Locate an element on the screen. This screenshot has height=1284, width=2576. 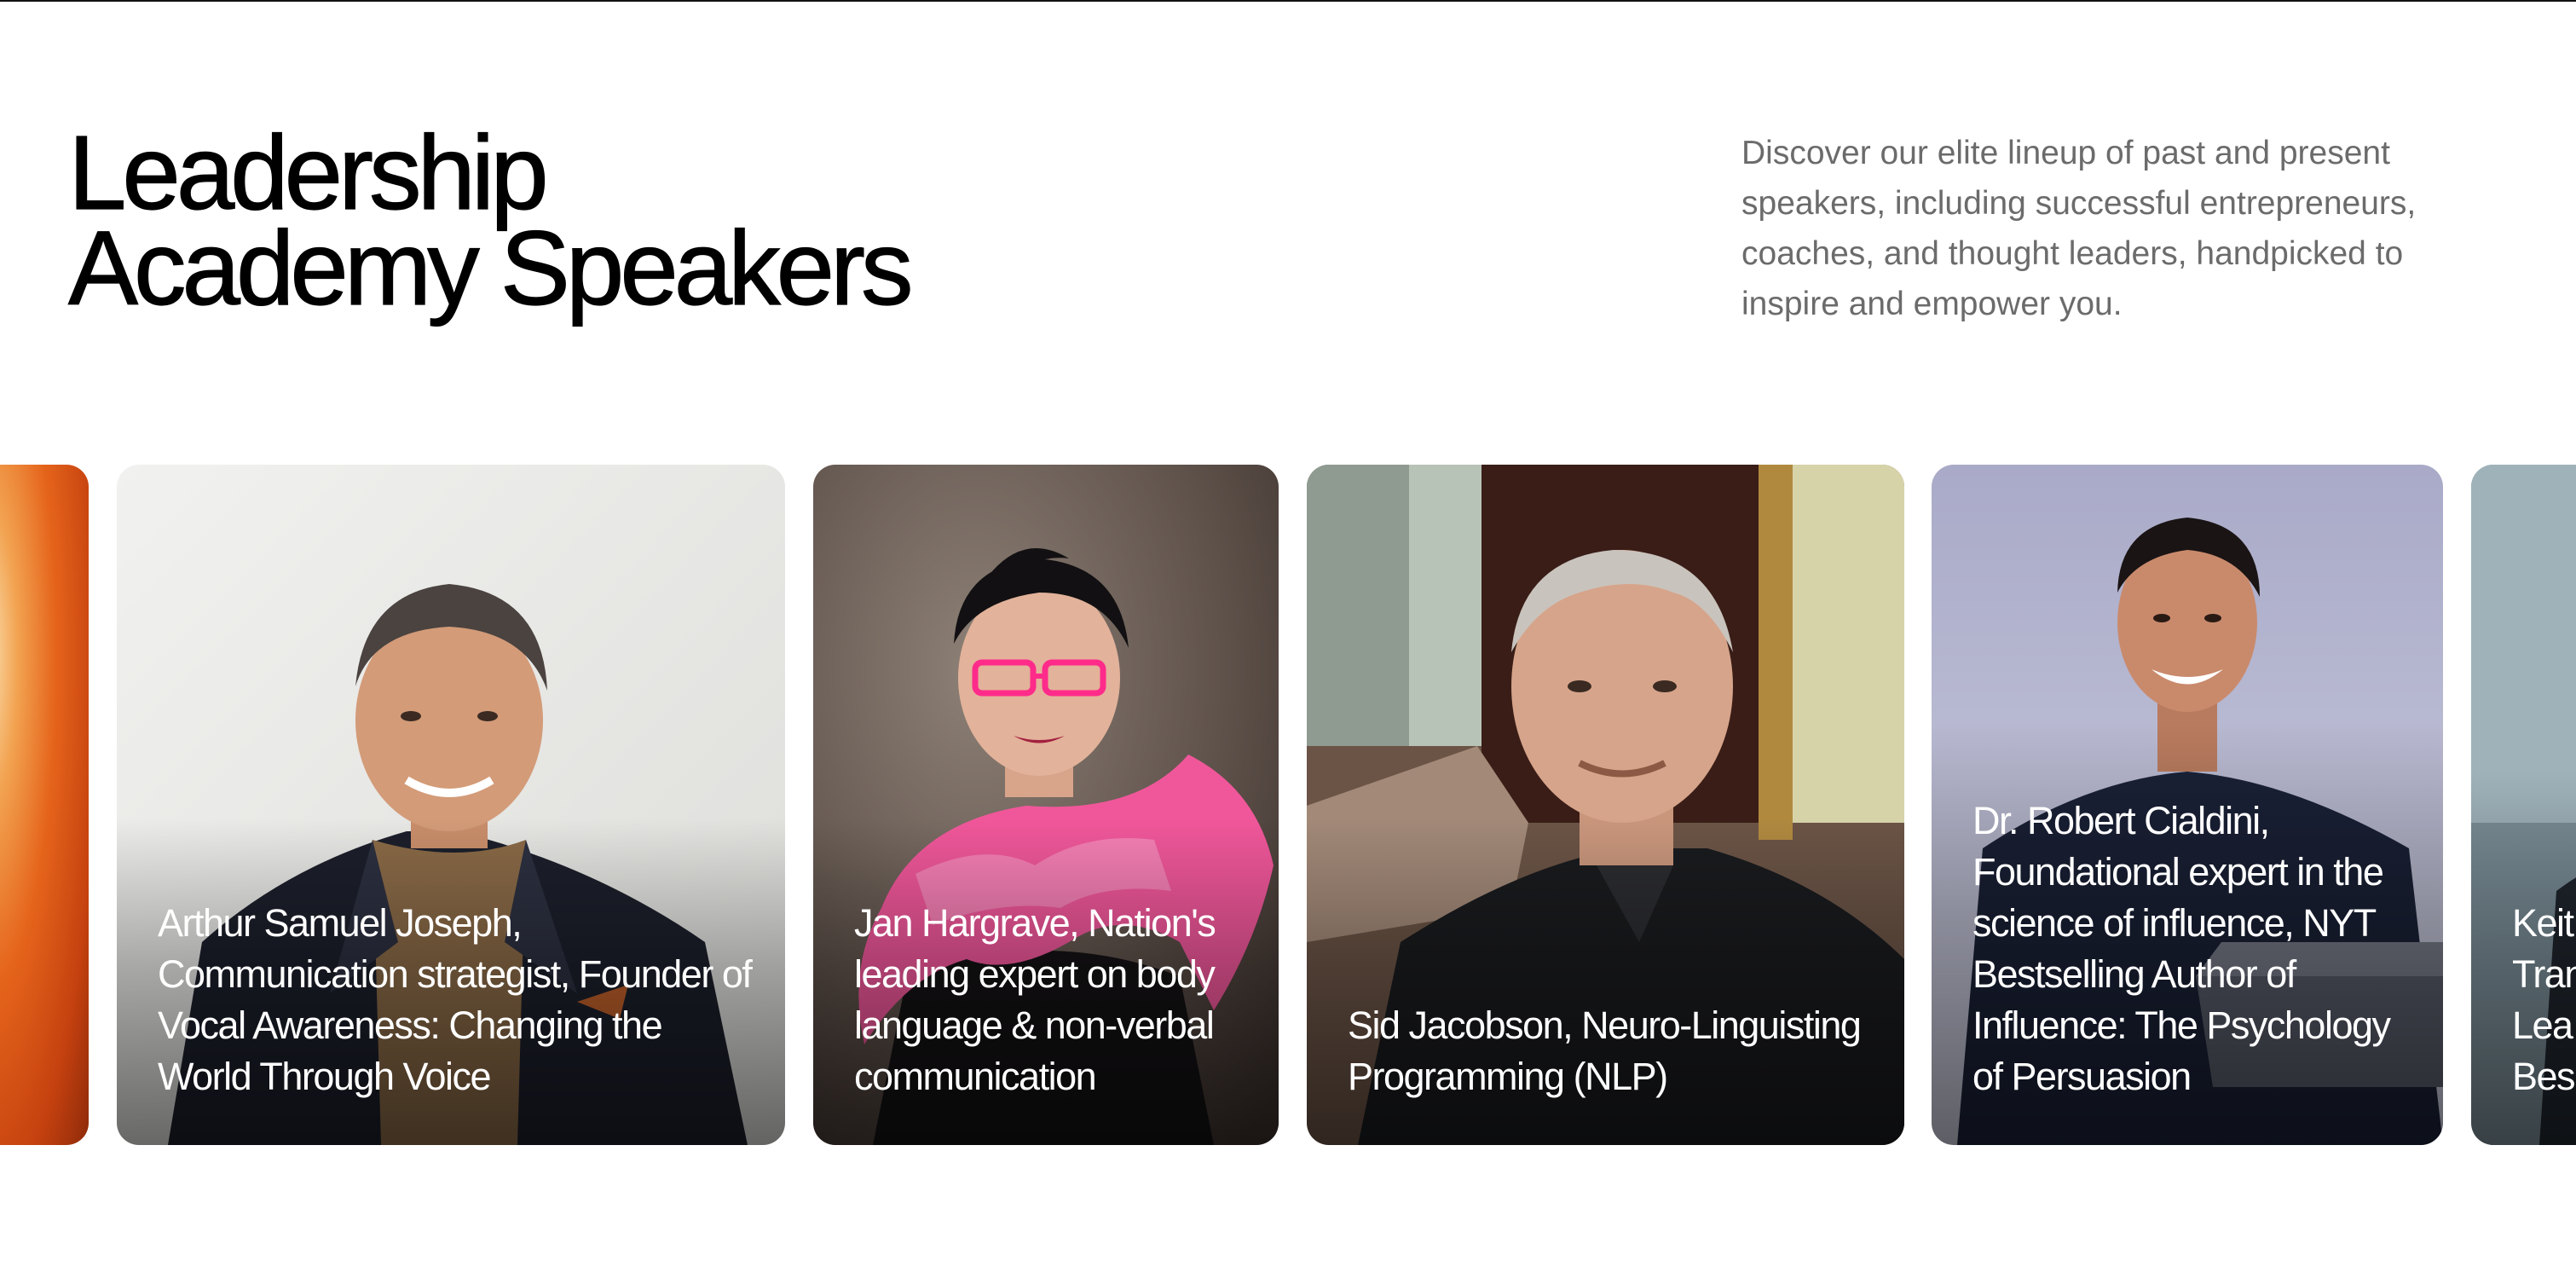
speaker-caption-partial: Keit Tran Lea Bes is located at coordinates (2544, 999).